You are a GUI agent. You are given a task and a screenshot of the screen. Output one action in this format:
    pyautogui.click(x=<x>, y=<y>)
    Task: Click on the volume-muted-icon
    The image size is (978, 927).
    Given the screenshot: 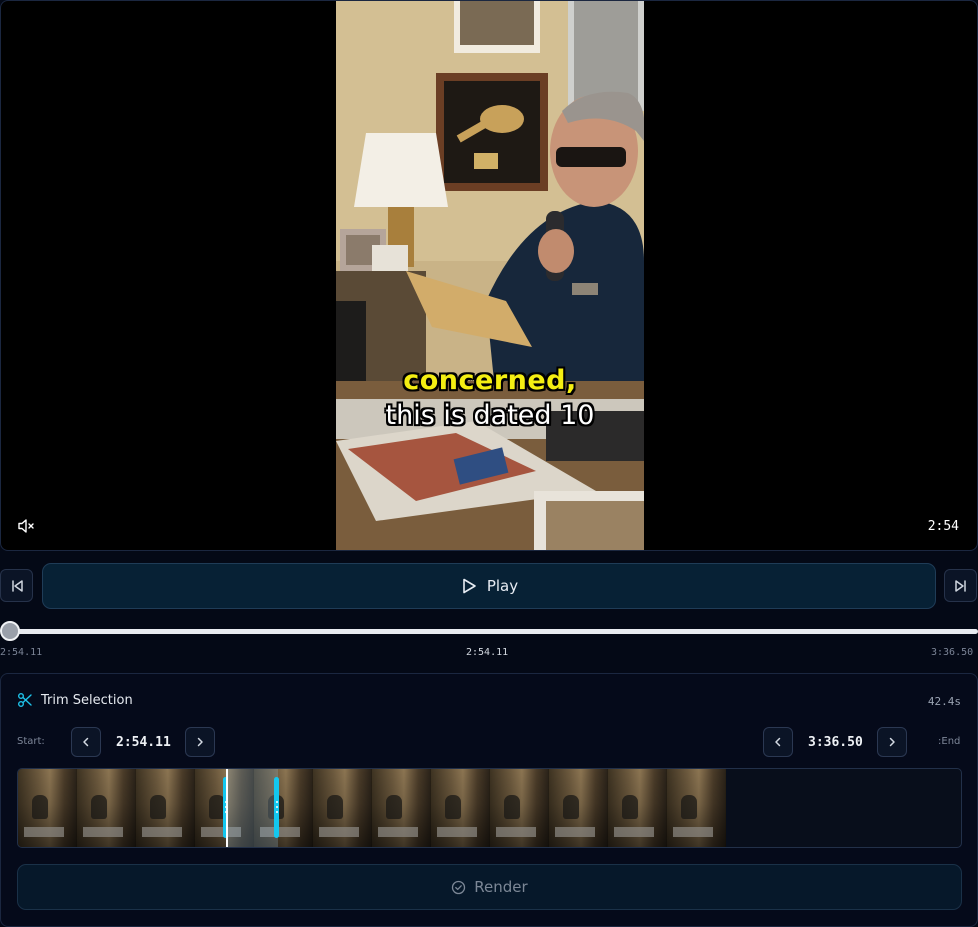 What is the action you would take?
    pyautogui.click(x=26, y=526)
    